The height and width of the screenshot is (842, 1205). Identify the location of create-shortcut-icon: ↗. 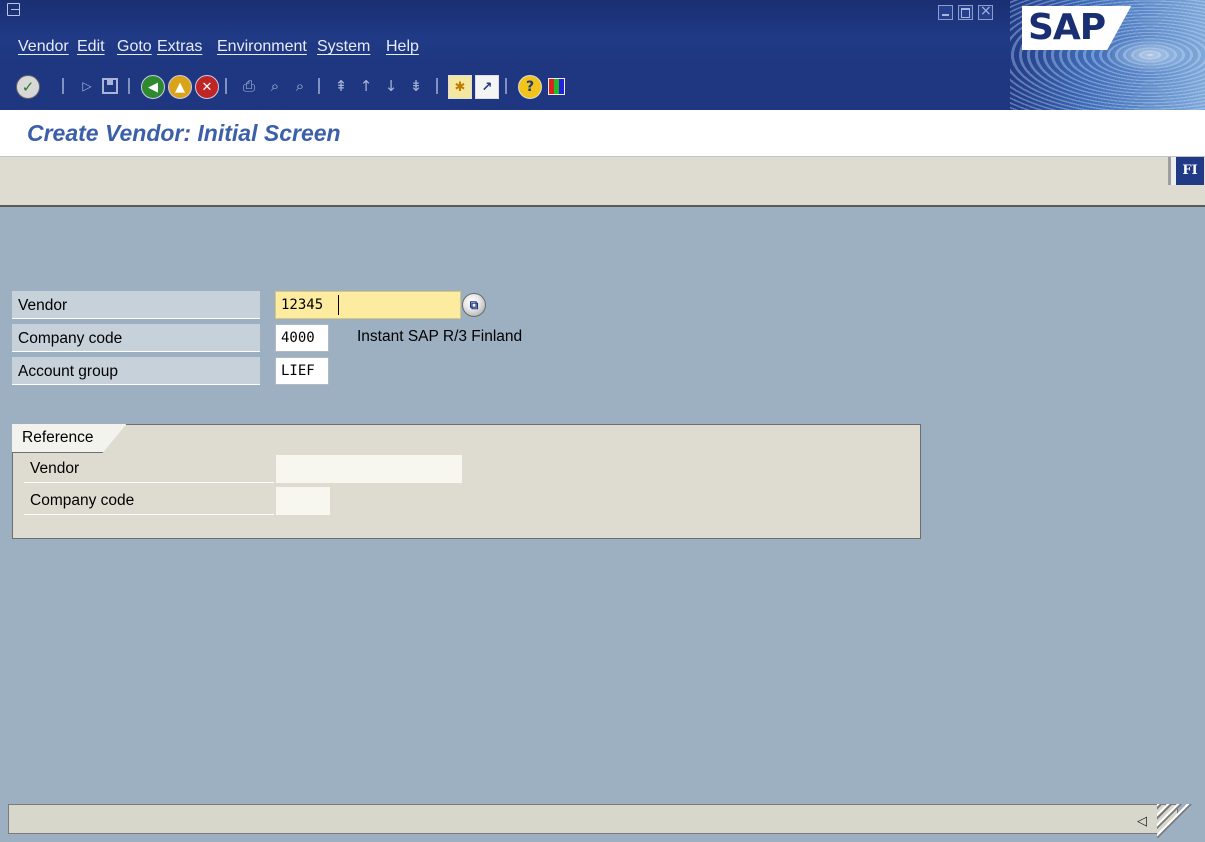
(487, 87).